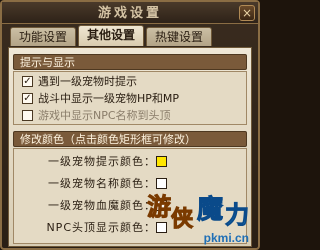 This screenshot has width=320, height=250. What do you see at coordinates (179, 36) in the screenshot?
I see `tab-hotkey-settings: 热键设置` at bounding box center [179, 36].